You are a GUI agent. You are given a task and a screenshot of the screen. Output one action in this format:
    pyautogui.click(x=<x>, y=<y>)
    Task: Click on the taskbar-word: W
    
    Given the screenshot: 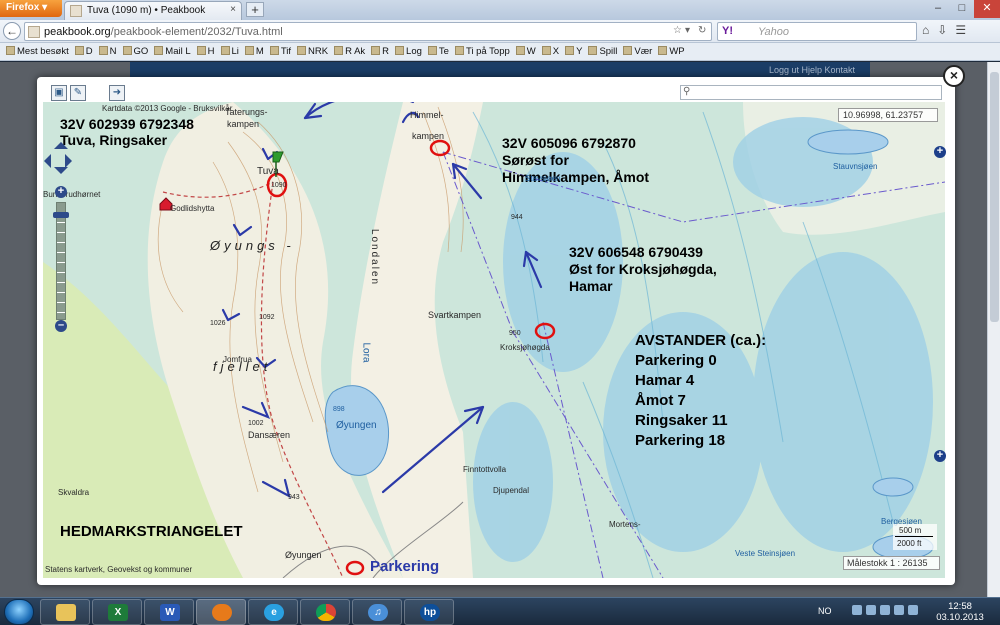 What is the action you would take?
    pyautogui.click(x=169, y=612)
    